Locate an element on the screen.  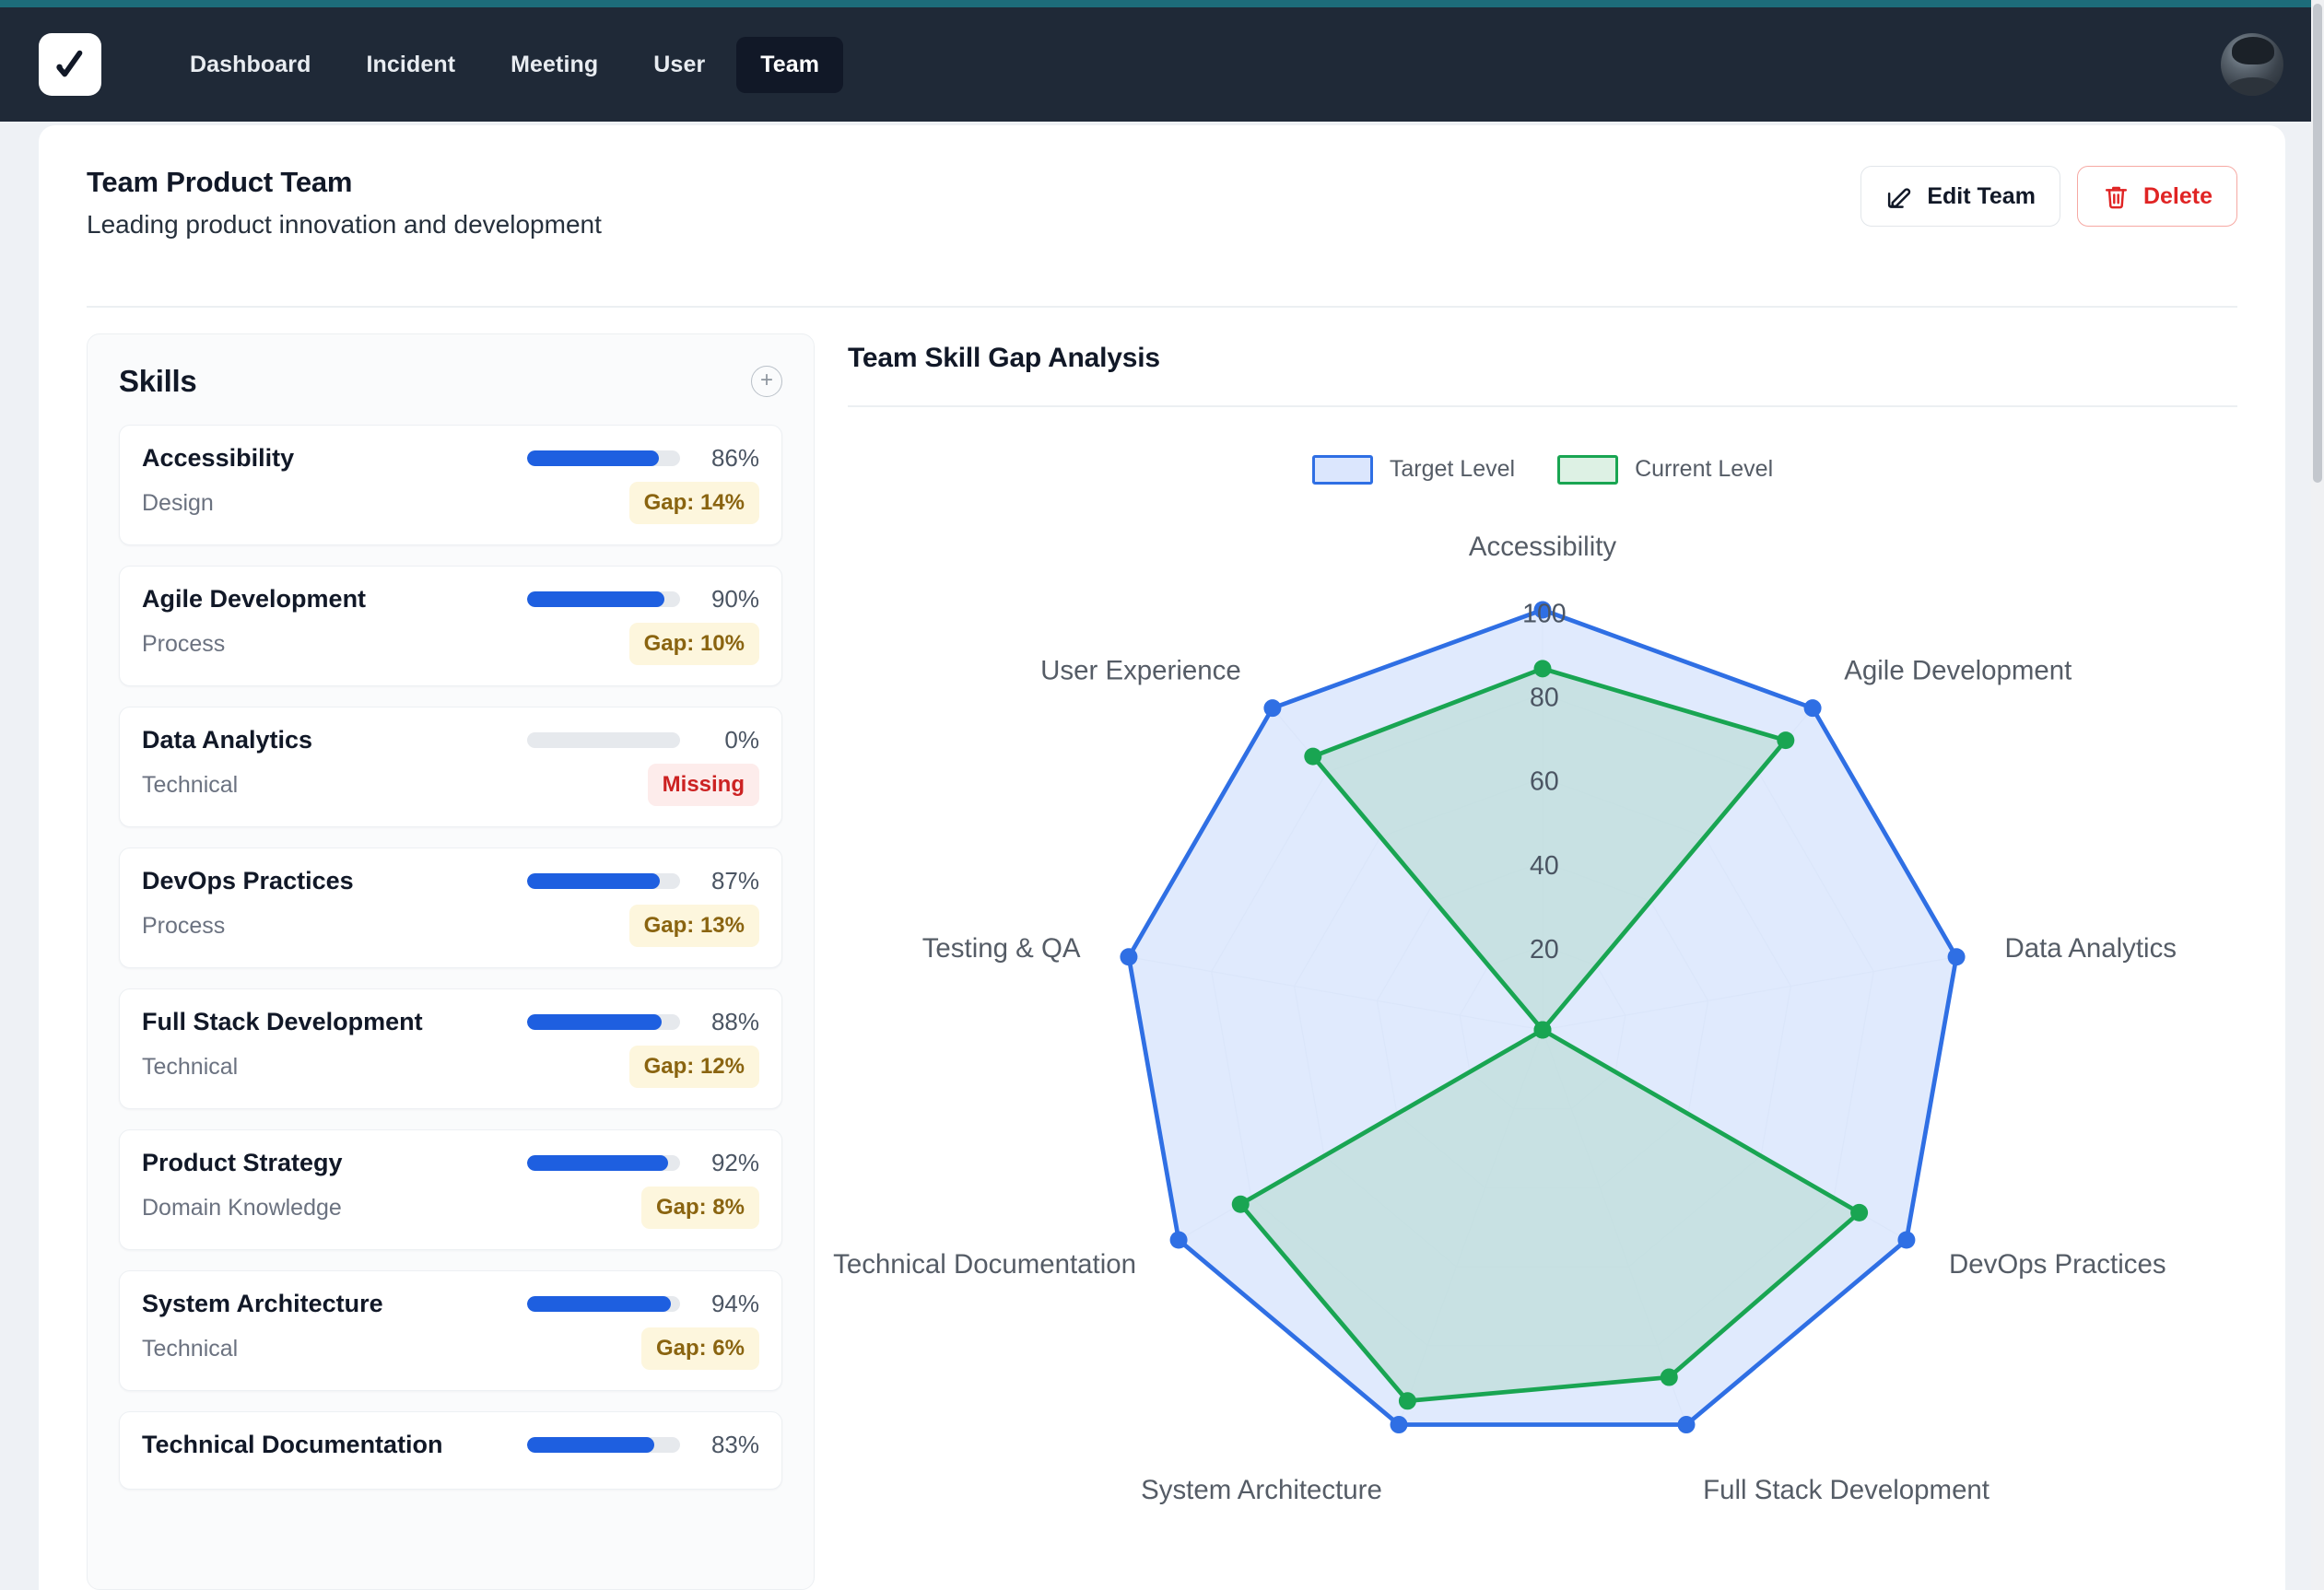
radar-tick-label: 100 is located at coordinates (1544, 613).